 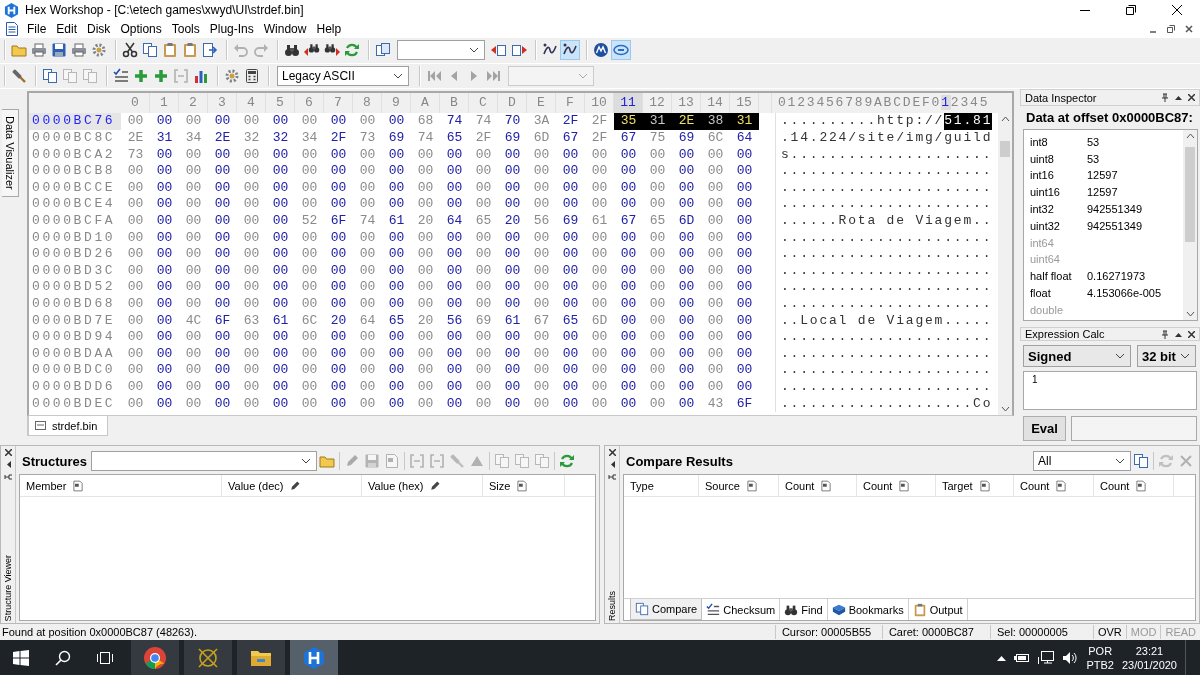 I want to click on menu-item: Options, so click(x=141, y=28).